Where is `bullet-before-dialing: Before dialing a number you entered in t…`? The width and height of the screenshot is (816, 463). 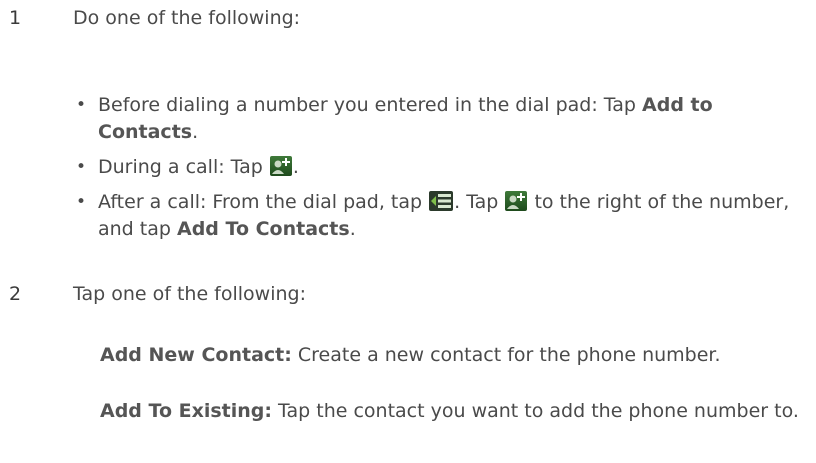
bullet-before-dialing: Before dialing a number you entered in t… is located at coordinates (441, 119).